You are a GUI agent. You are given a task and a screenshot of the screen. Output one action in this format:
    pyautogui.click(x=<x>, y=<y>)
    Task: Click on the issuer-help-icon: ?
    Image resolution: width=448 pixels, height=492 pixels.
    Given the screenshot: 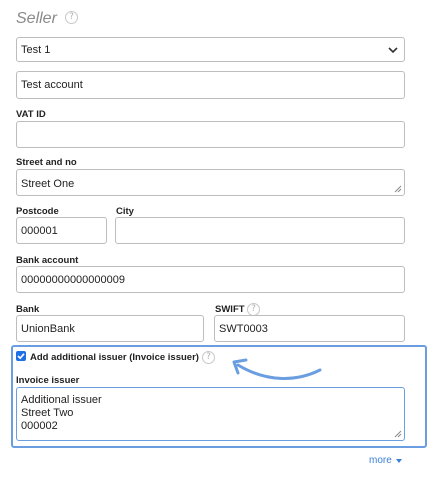 What is the action you would take?
    pyautogui.click(x=208, y=357)
    